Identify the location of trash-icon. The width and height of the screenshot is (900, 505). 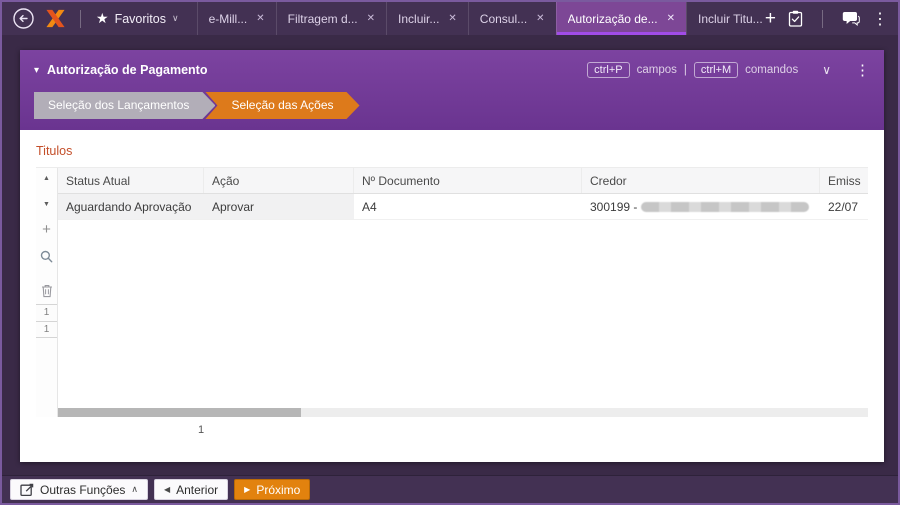
(46, 291).